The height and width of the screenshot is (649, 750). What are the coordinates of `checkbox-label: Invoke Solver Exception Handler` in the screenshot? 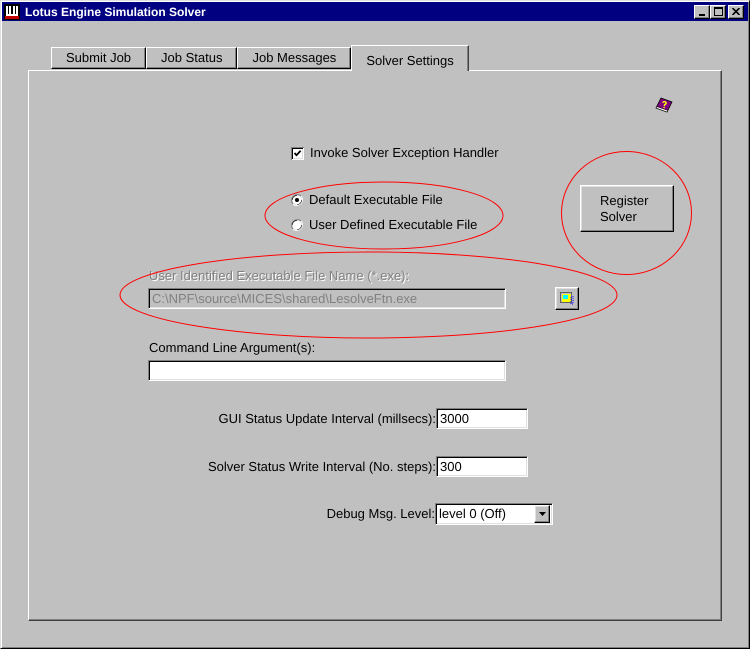 It's located at (404, 153).